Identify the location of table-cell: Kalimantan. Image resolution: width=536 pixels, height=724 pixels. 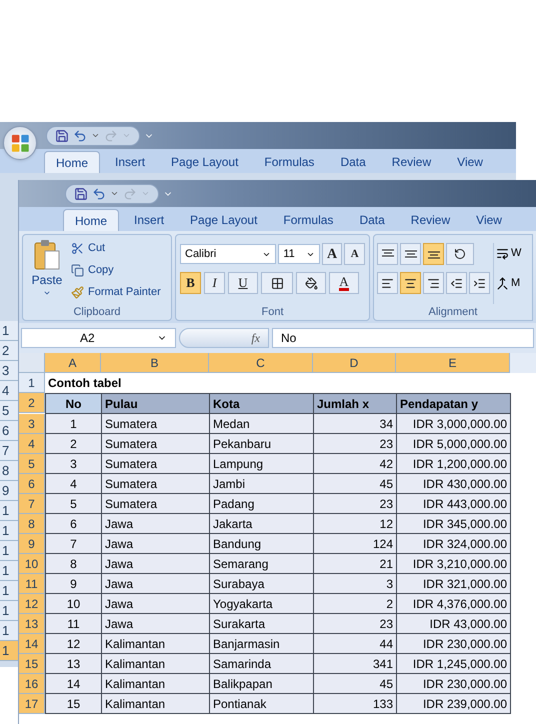
(156, 644).